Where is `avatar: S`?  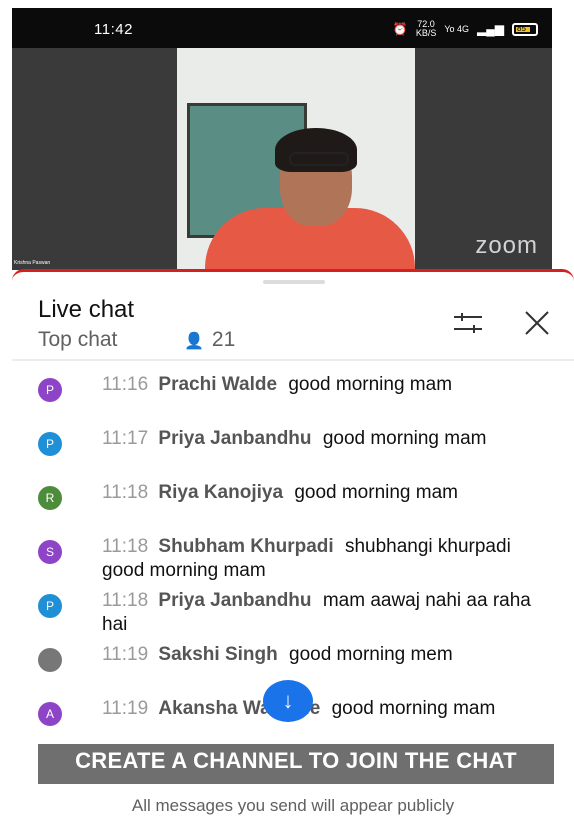 avatar: S is located at coordinates (50, 552).